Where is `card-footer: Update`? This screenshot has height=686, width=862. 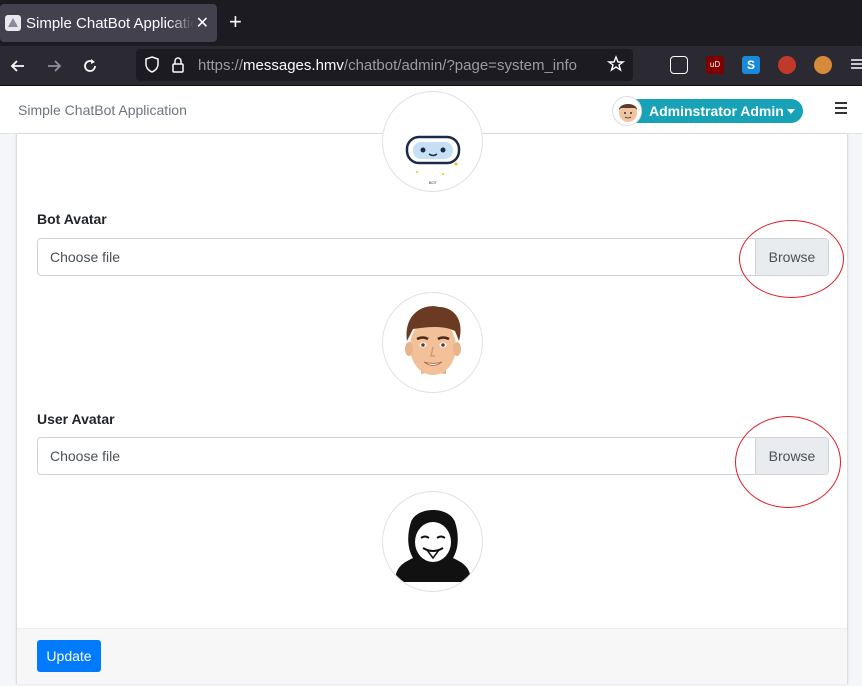
card-footer: Update is located at coordinates (432, 656).